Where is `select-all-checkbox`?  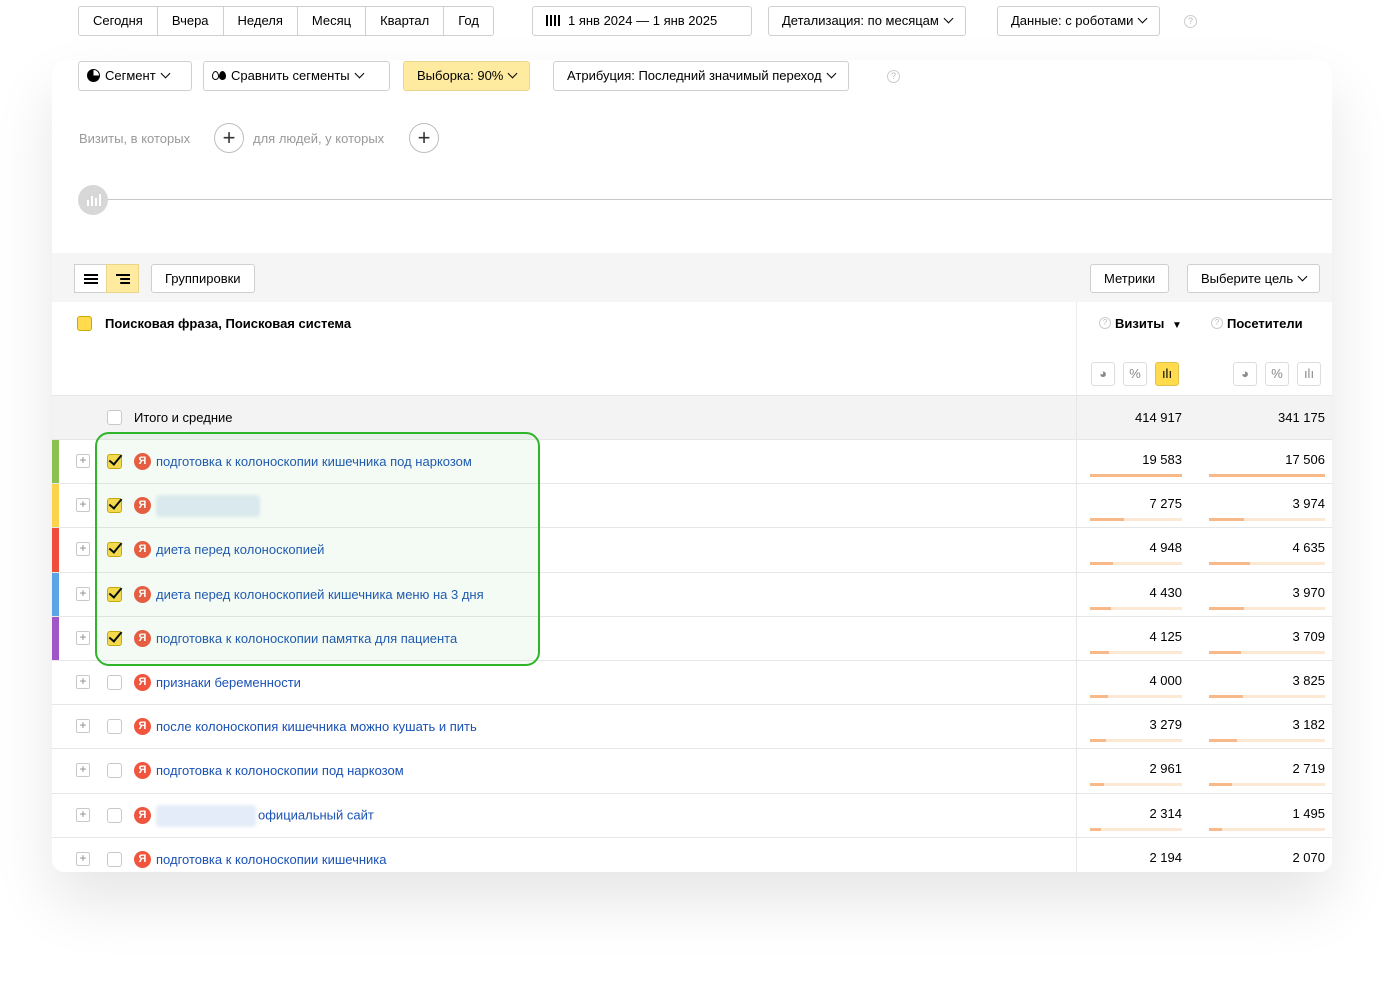
select-all-checkbox is located at coordinates (84, 323).